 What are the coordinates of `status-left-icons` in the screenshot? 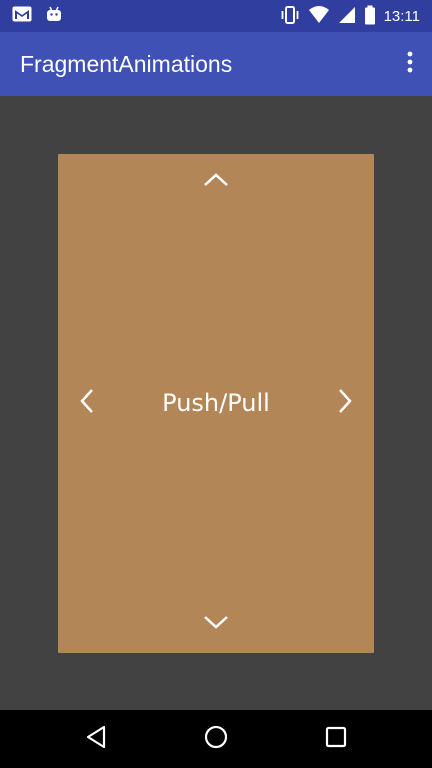 It's located at (37, 16).